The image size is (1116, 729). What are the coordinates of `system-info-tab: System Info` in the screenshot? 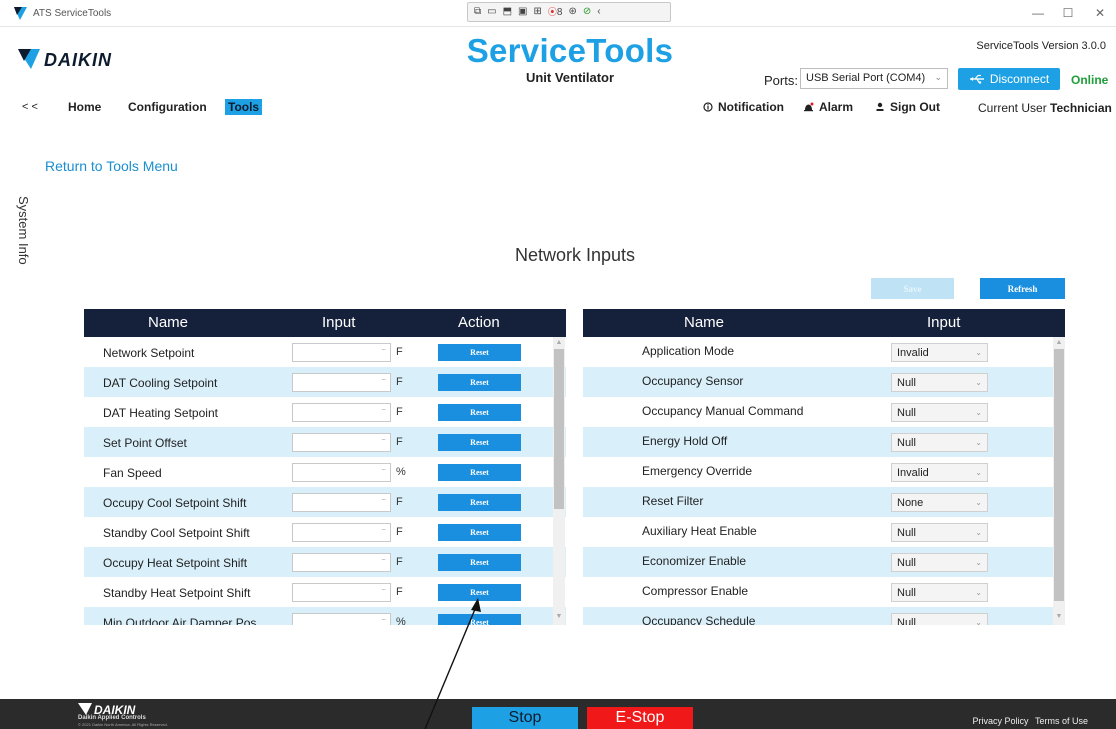 It's located at (22, 231).